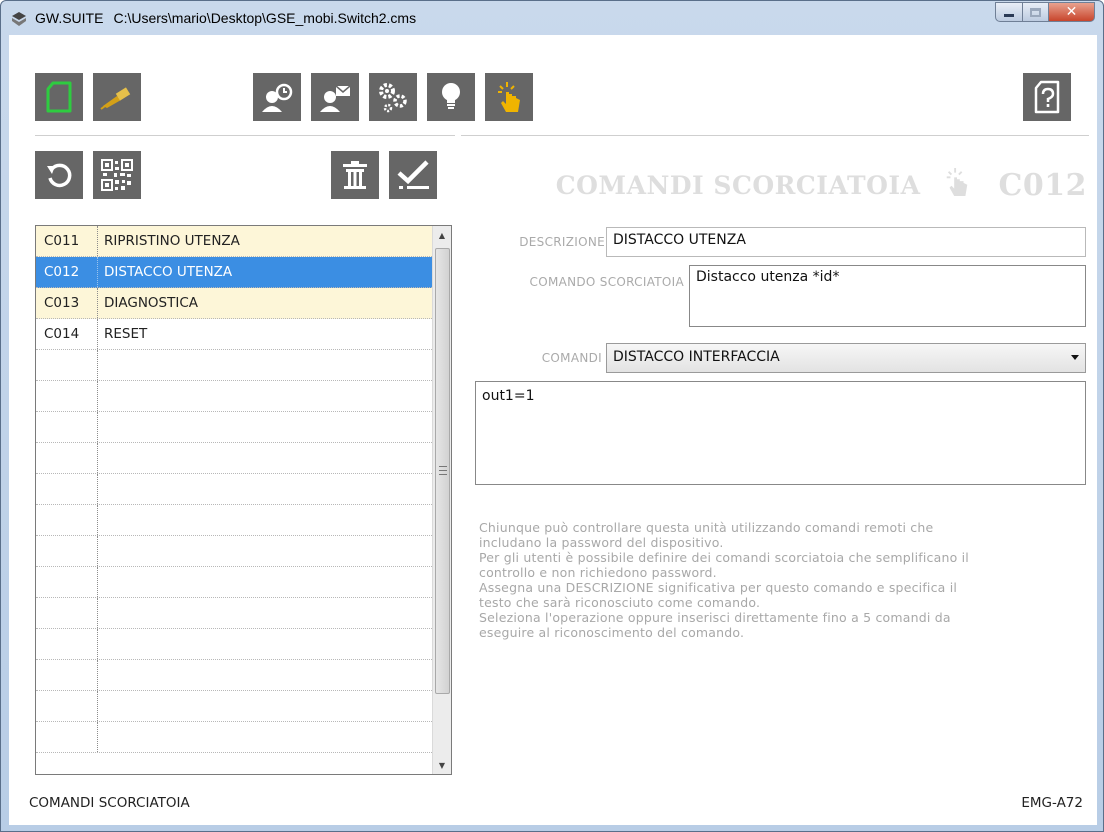 This screenshot has height=832, width=1104. I want to click on table-row: C011 RIPRISTINO UTENZA, so click(234, 241).